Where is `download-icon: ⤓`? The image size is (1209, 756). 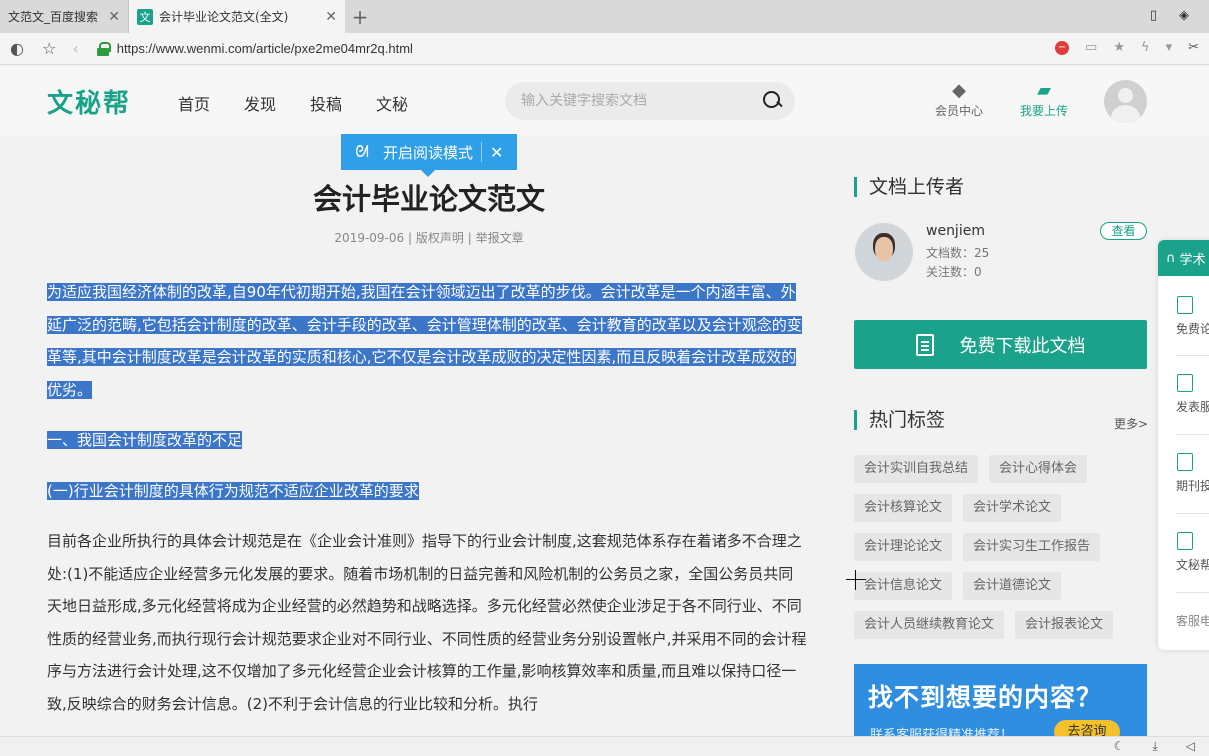 download-icon: ⤓ is located at coordinates (1154, 746).